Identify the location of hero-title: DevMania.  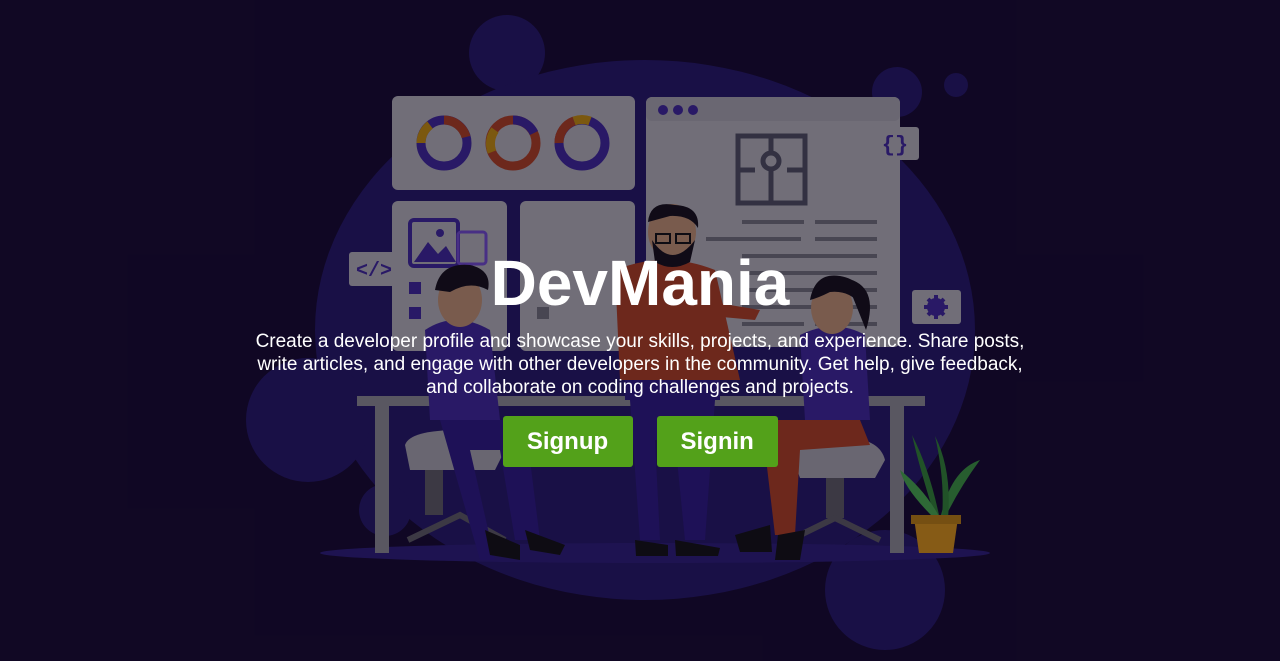
(640, 283).